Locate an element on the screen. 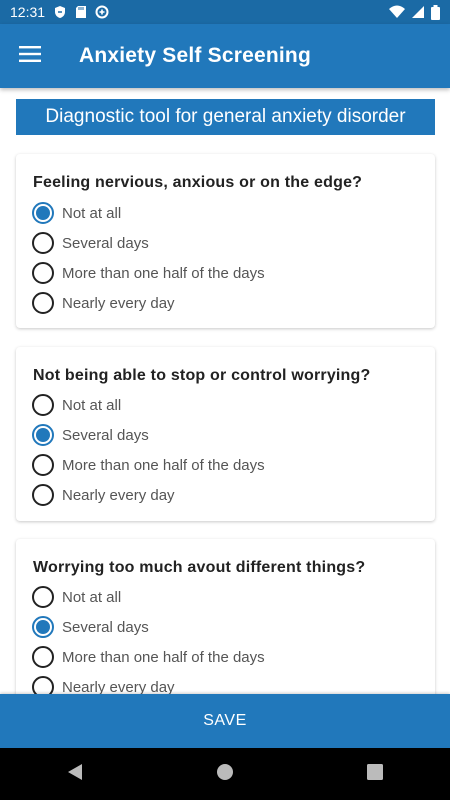  back-triangle-icon is located at coordinates (75, 774).